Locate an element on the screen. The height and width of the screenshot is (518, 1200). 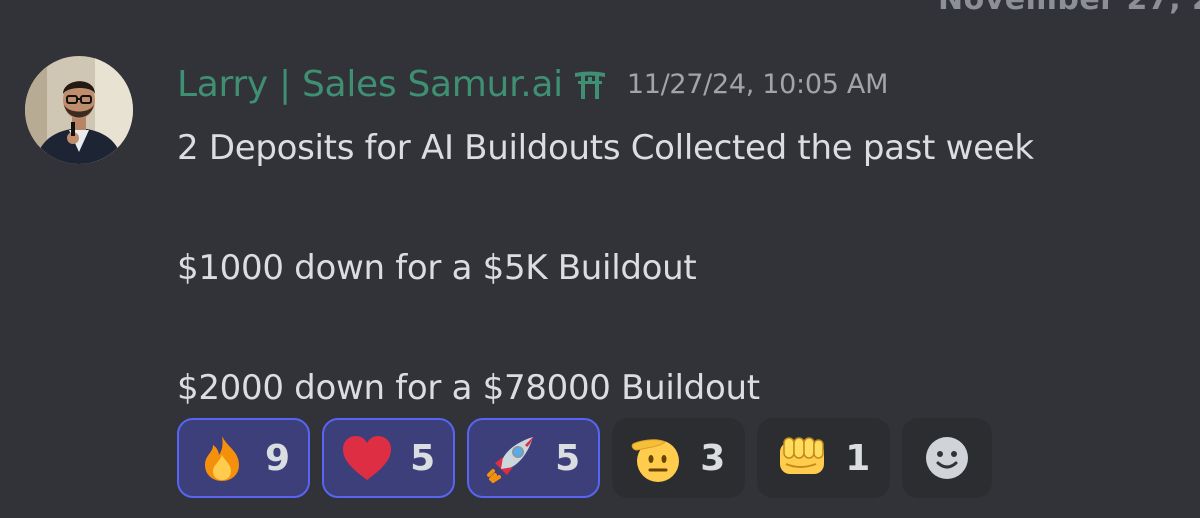
reaction-fire: 9 is located at coordinates (244, 458).